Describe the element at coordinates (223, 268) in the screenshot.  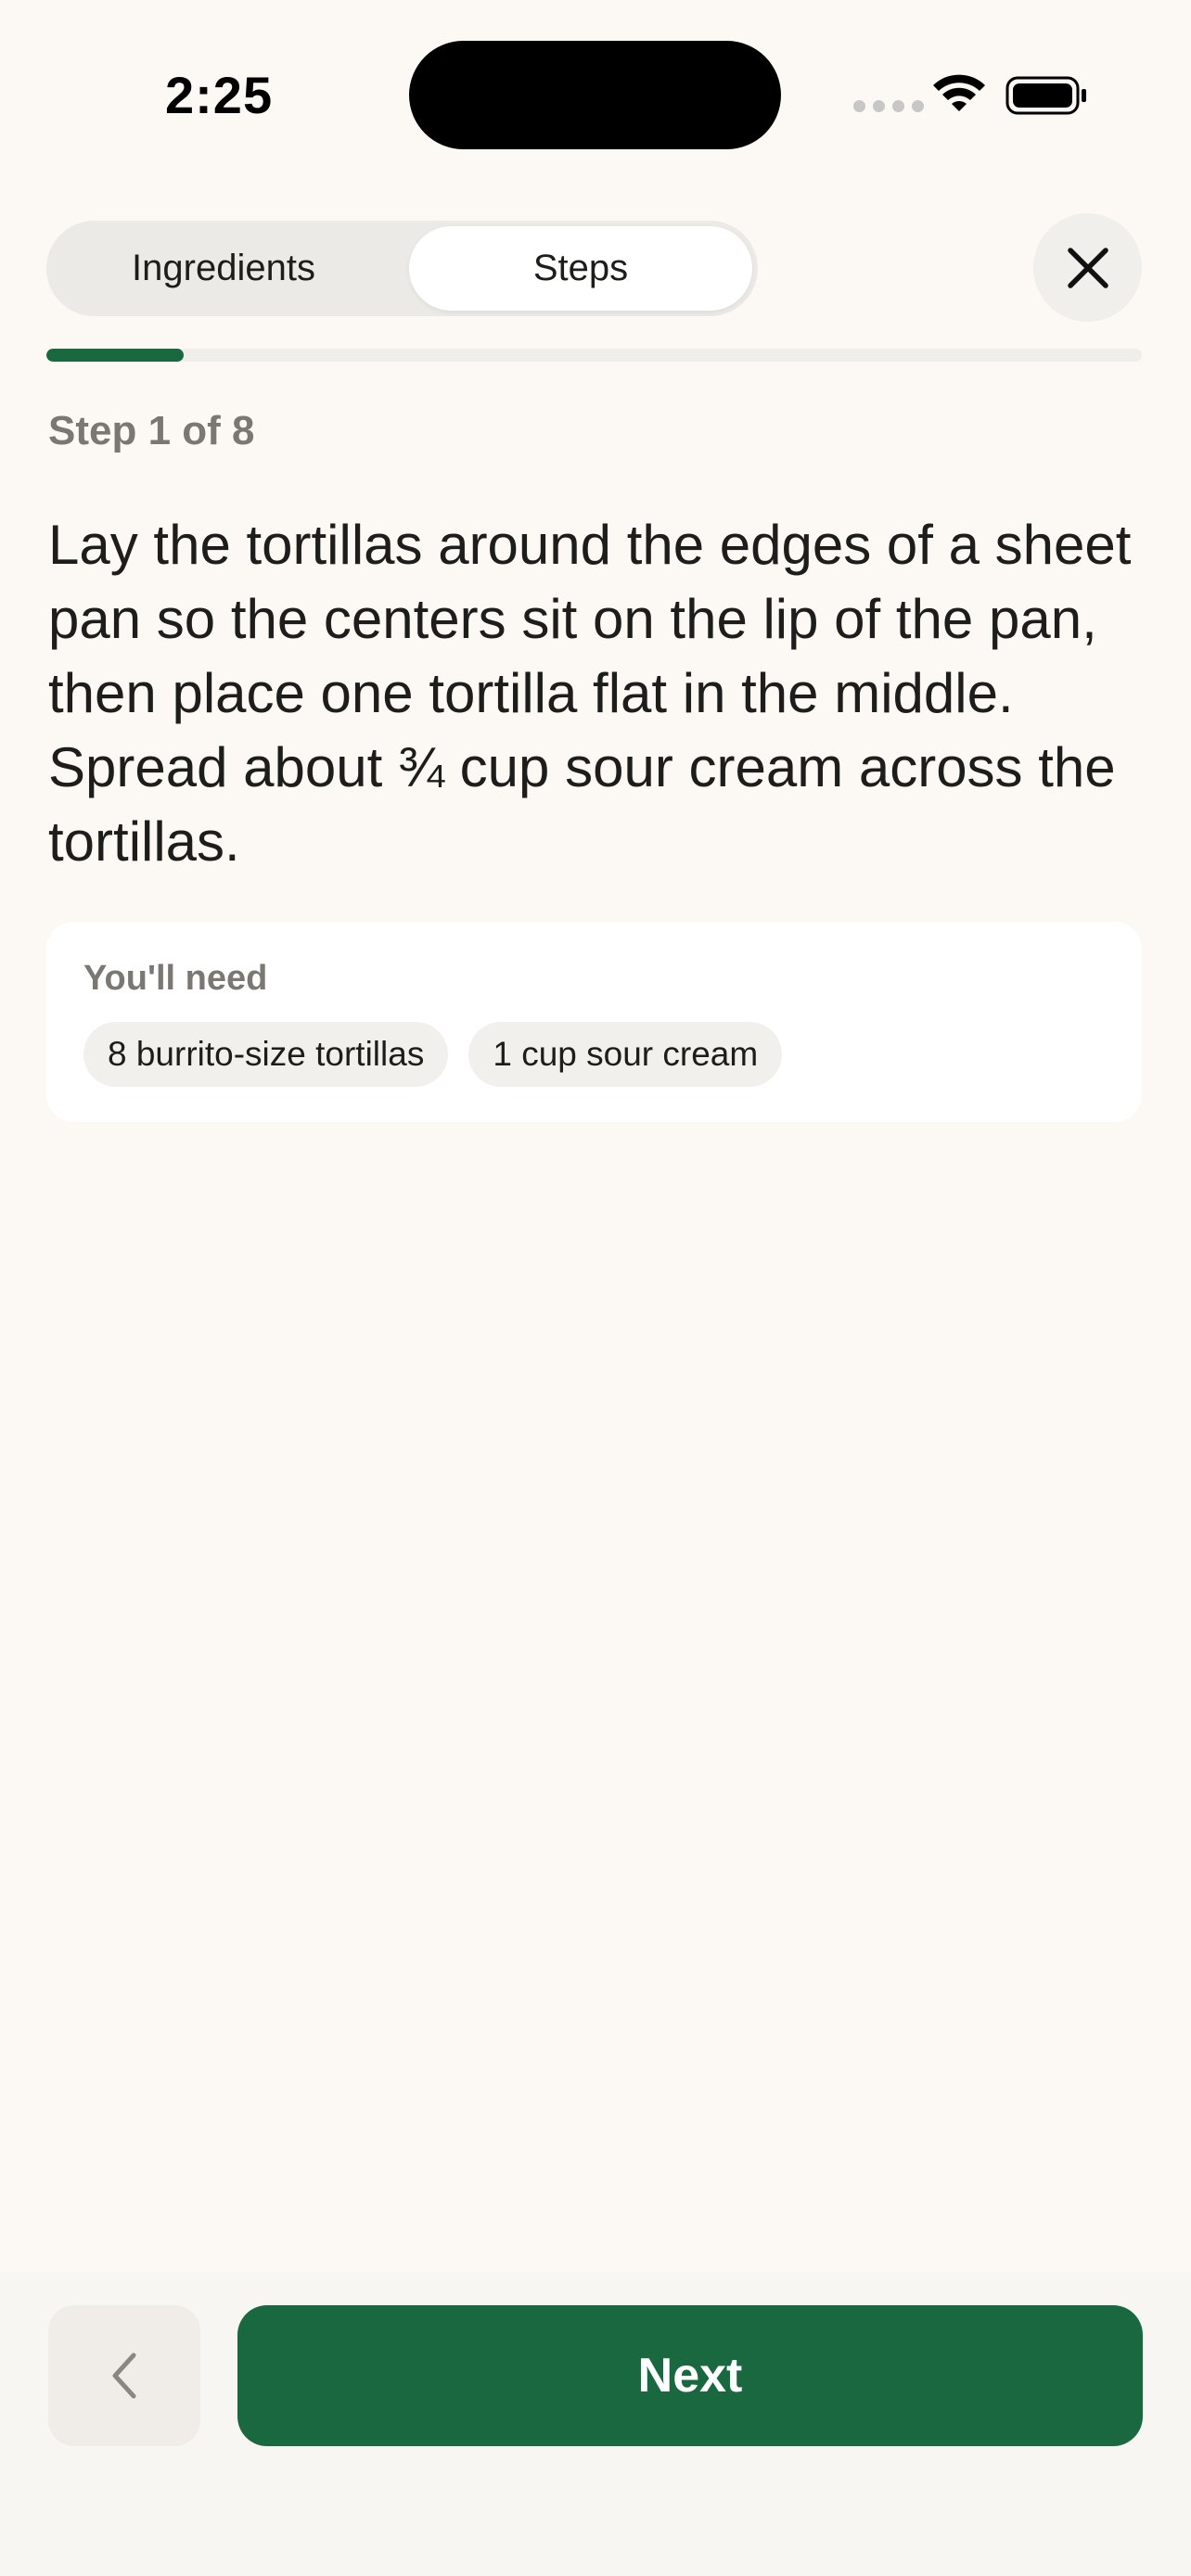
I see `tab-ingredients: Ingredients` at that location.